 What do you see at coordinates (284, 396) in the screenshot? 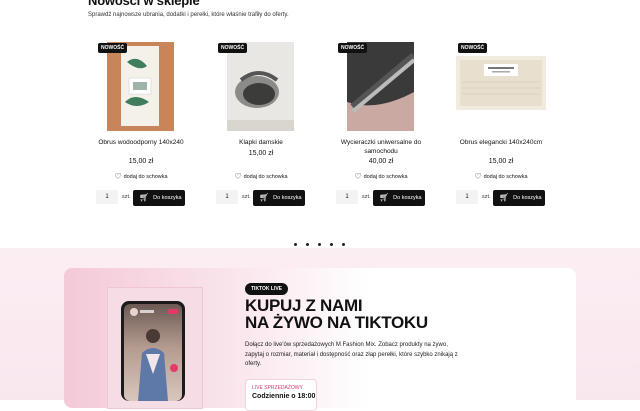
I see `live-schedule-time: Codziennie o 18:00` at bounding box center [284, 396].